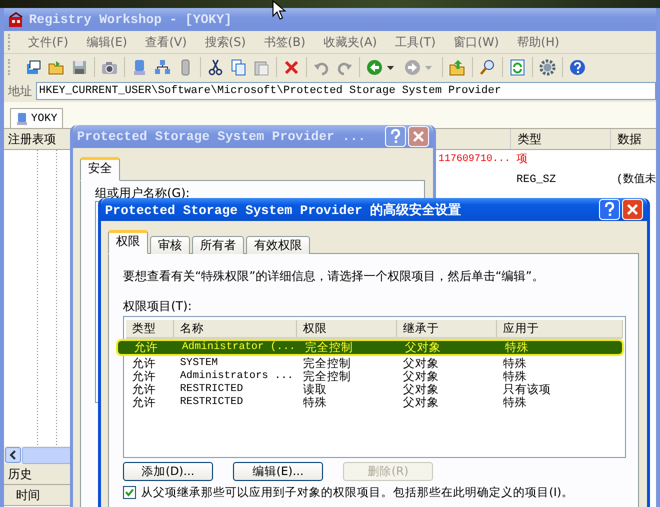 This screenshot has height=507, width=660. I want to click on dialog-title: Protected Storage System Provider 的高级安全设置, so click(283, 210).